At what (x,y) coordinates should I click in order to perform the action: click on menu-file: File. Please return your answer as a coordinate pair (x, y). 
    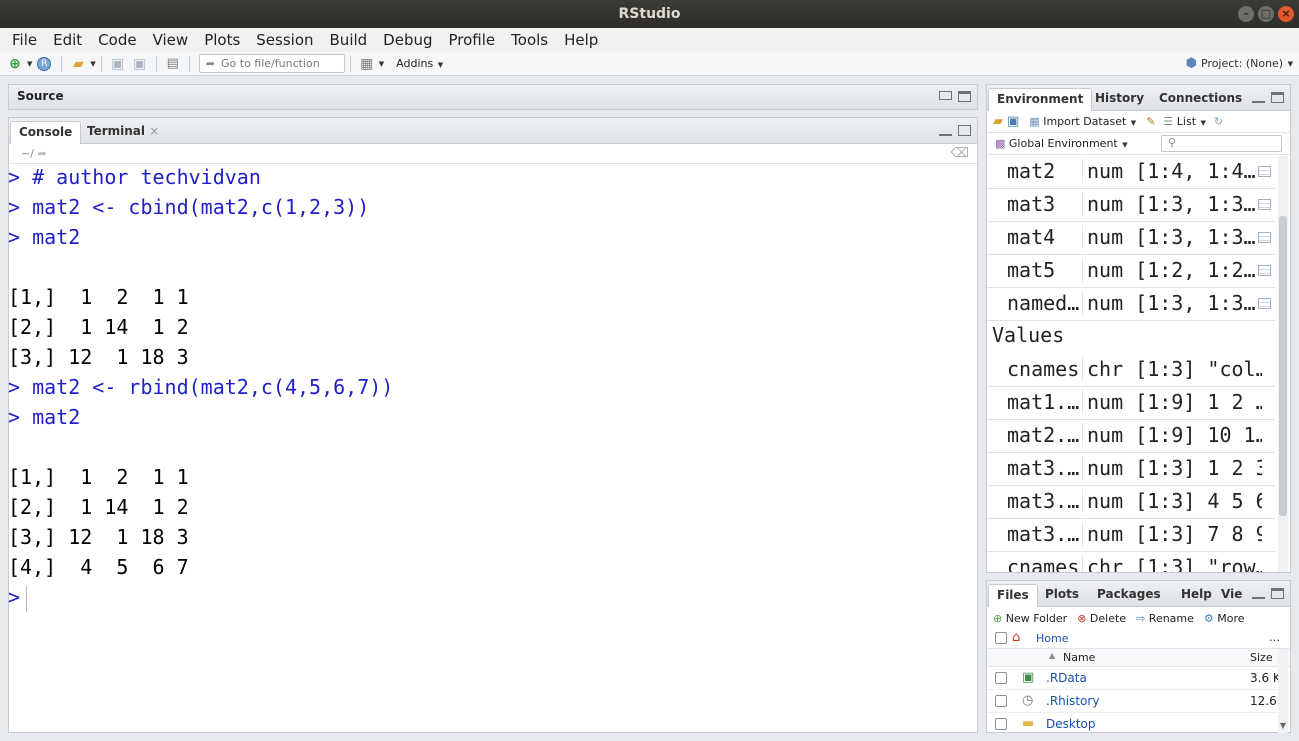
    Looking at the image, I should click on (24, 40).